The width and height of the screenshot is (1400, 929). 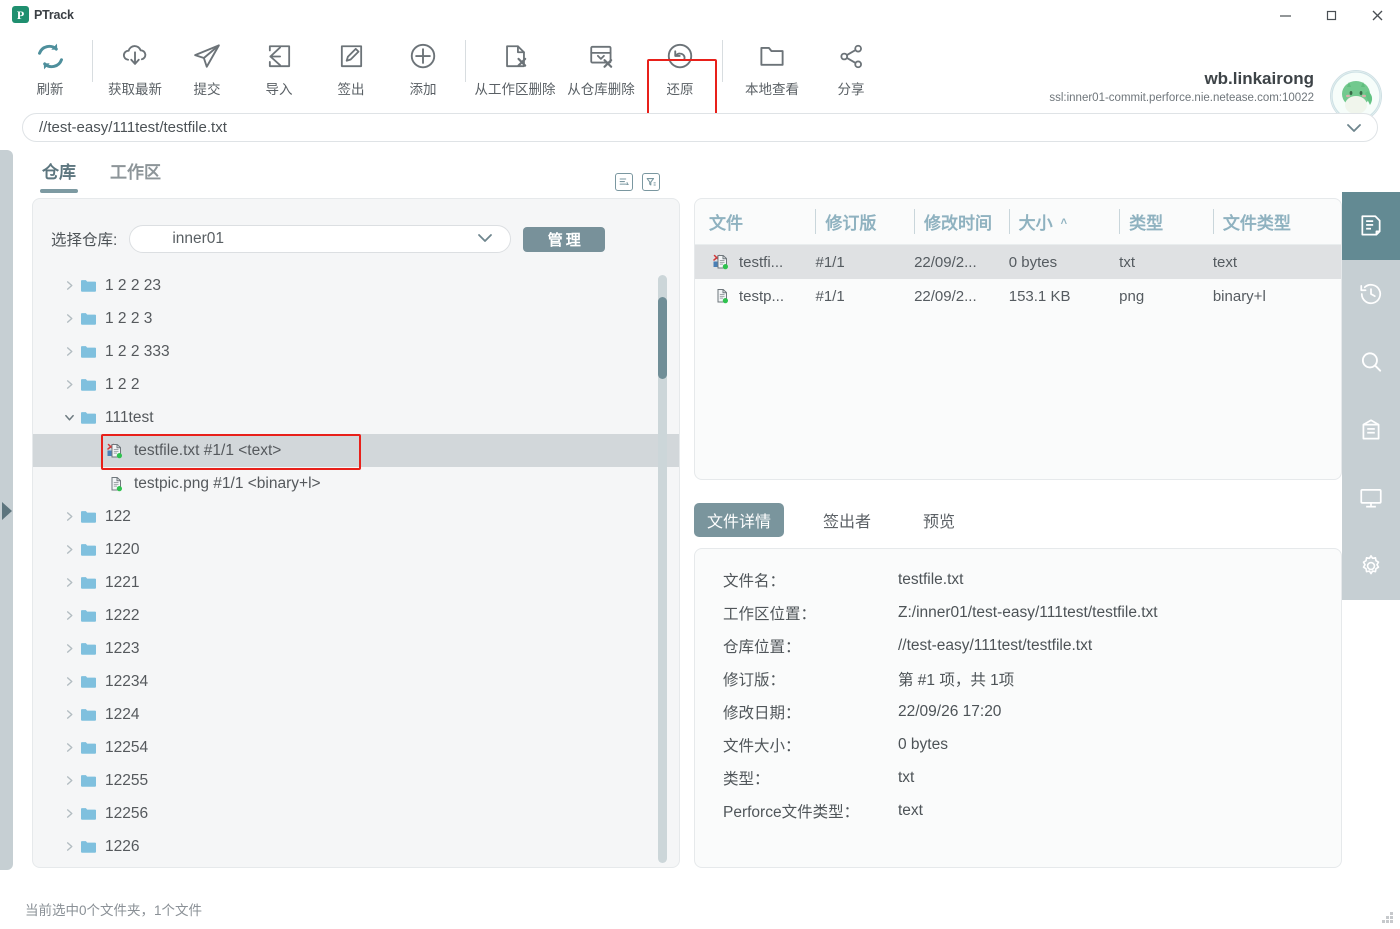 What do you see at coordinates (356, 582) in the screenshot?
I see `tree-folder-node: 1221` at bounding box center [356, 582].